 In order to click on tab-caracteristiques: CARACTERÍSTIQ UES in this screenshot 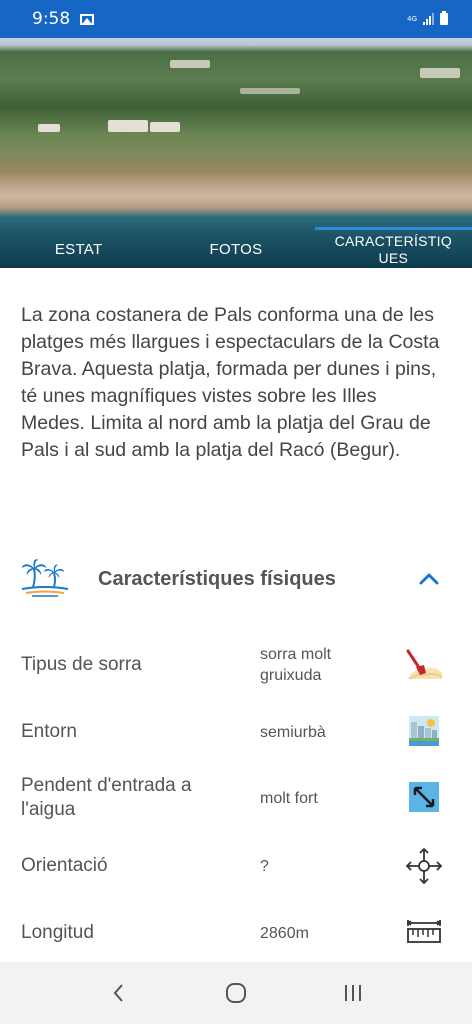, I will do `click(393, 249)`.